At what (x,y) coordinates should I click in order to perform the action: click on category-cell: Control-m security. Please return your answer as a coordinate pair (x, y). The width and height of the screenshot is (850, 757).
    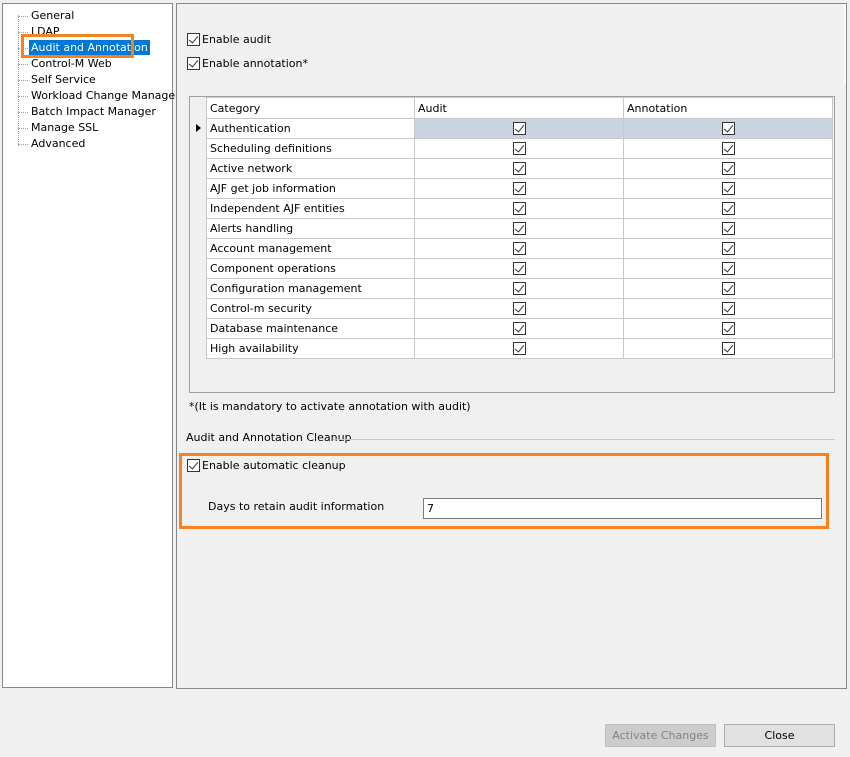
    Looking at the image, I should click on (310, 308).